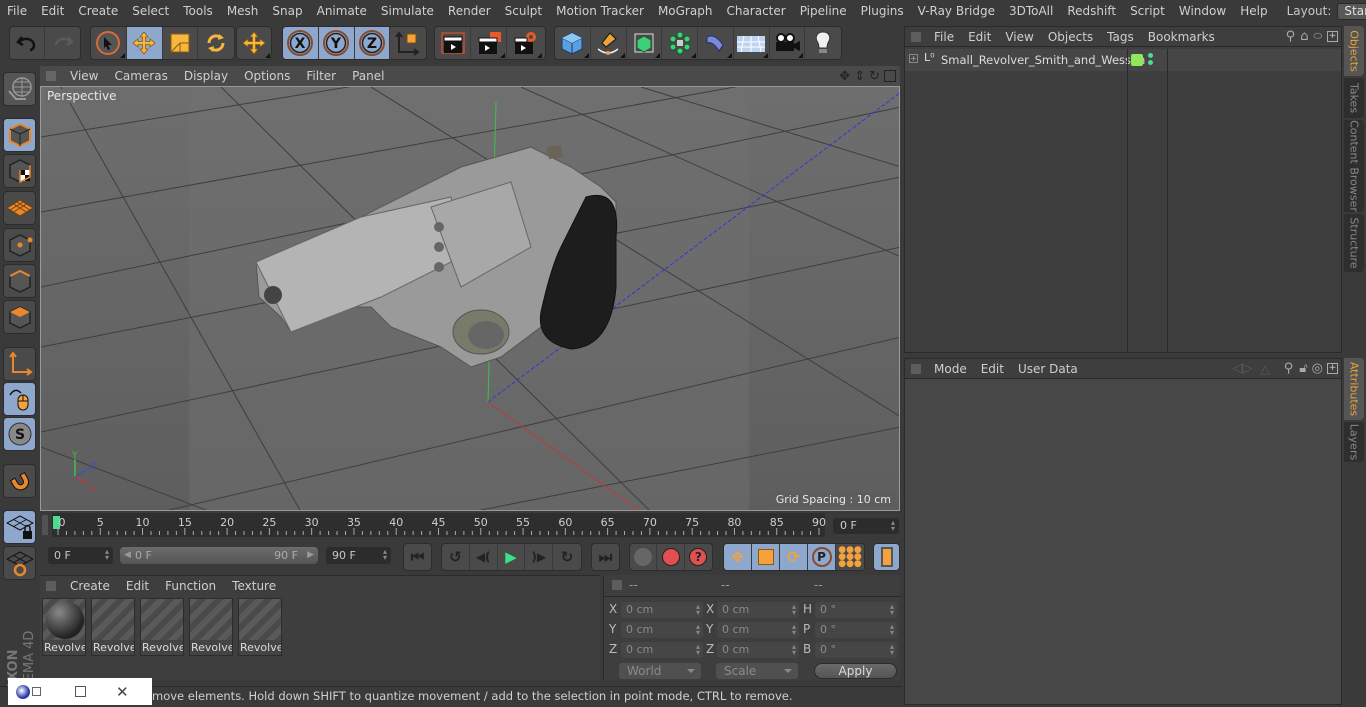 Image resolution: width=1366 pixels, height=707 pixels. What do you see at coordinates (254, 586) in the screenshot?
I see `material-menu-texture: Texture` at bounding box center [254, 586].